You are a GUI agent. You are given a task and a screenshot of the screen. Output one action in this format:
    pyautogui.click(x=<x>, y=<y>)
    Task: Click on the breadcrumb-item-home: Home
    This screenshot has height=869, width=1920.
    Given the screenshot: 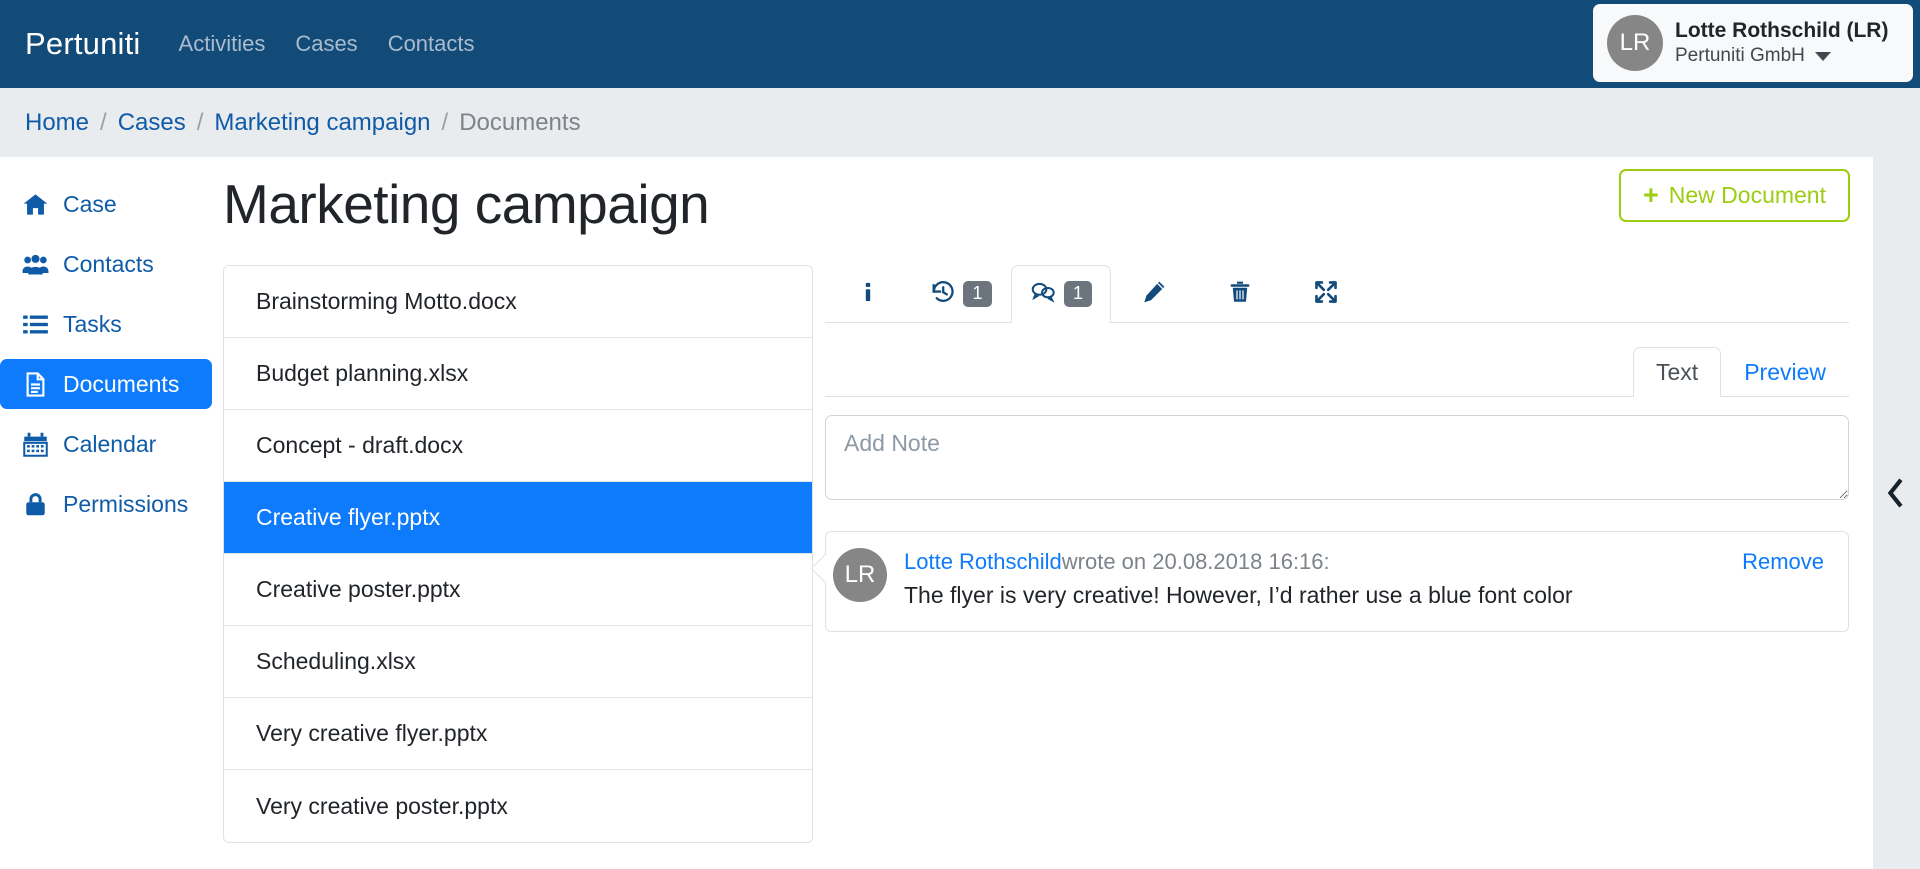 What is the action you would take?
    pyautogui.click(x=57, y=123)
    